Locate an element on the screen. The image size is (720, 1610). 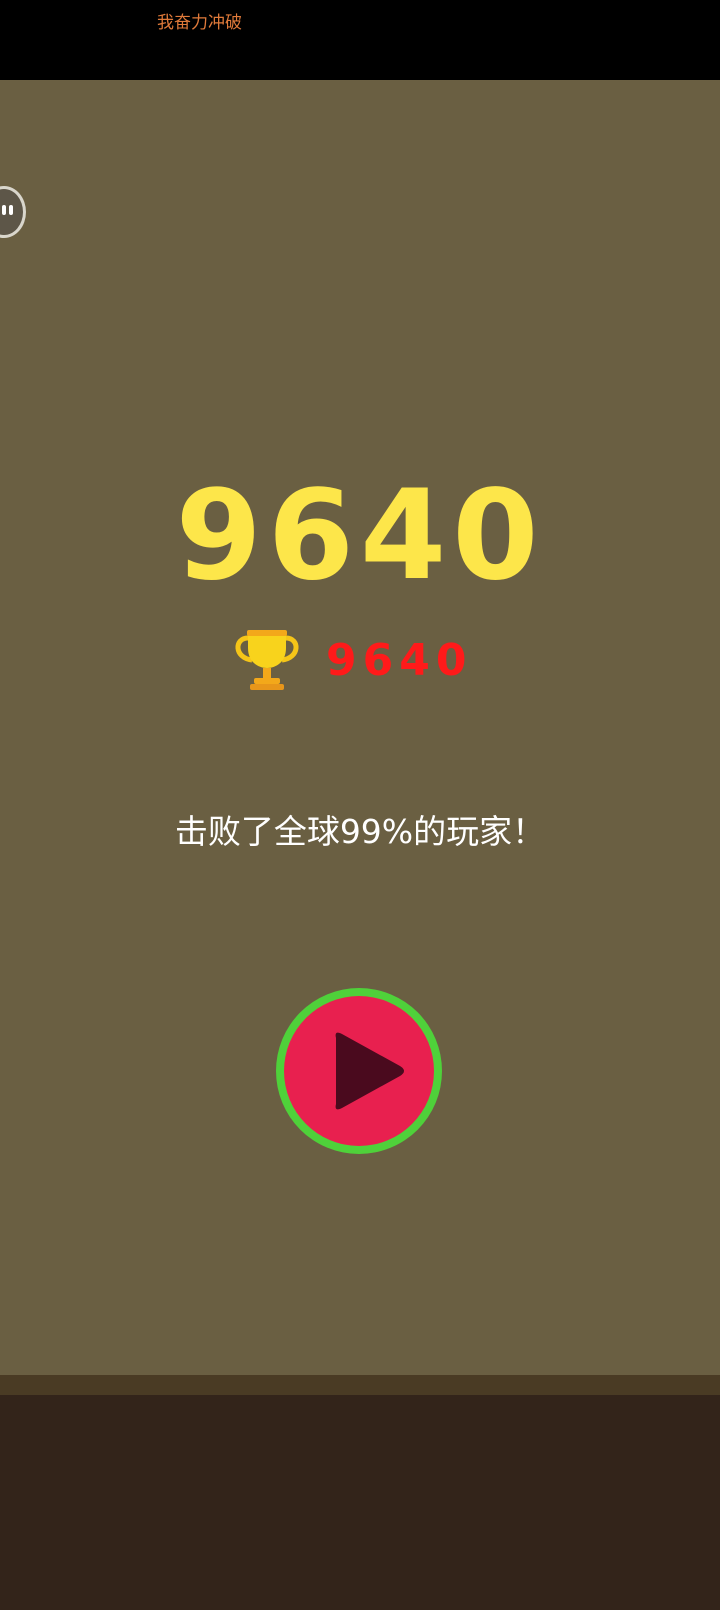
best-score-row: 9640 is located at coordinates (352, 660).